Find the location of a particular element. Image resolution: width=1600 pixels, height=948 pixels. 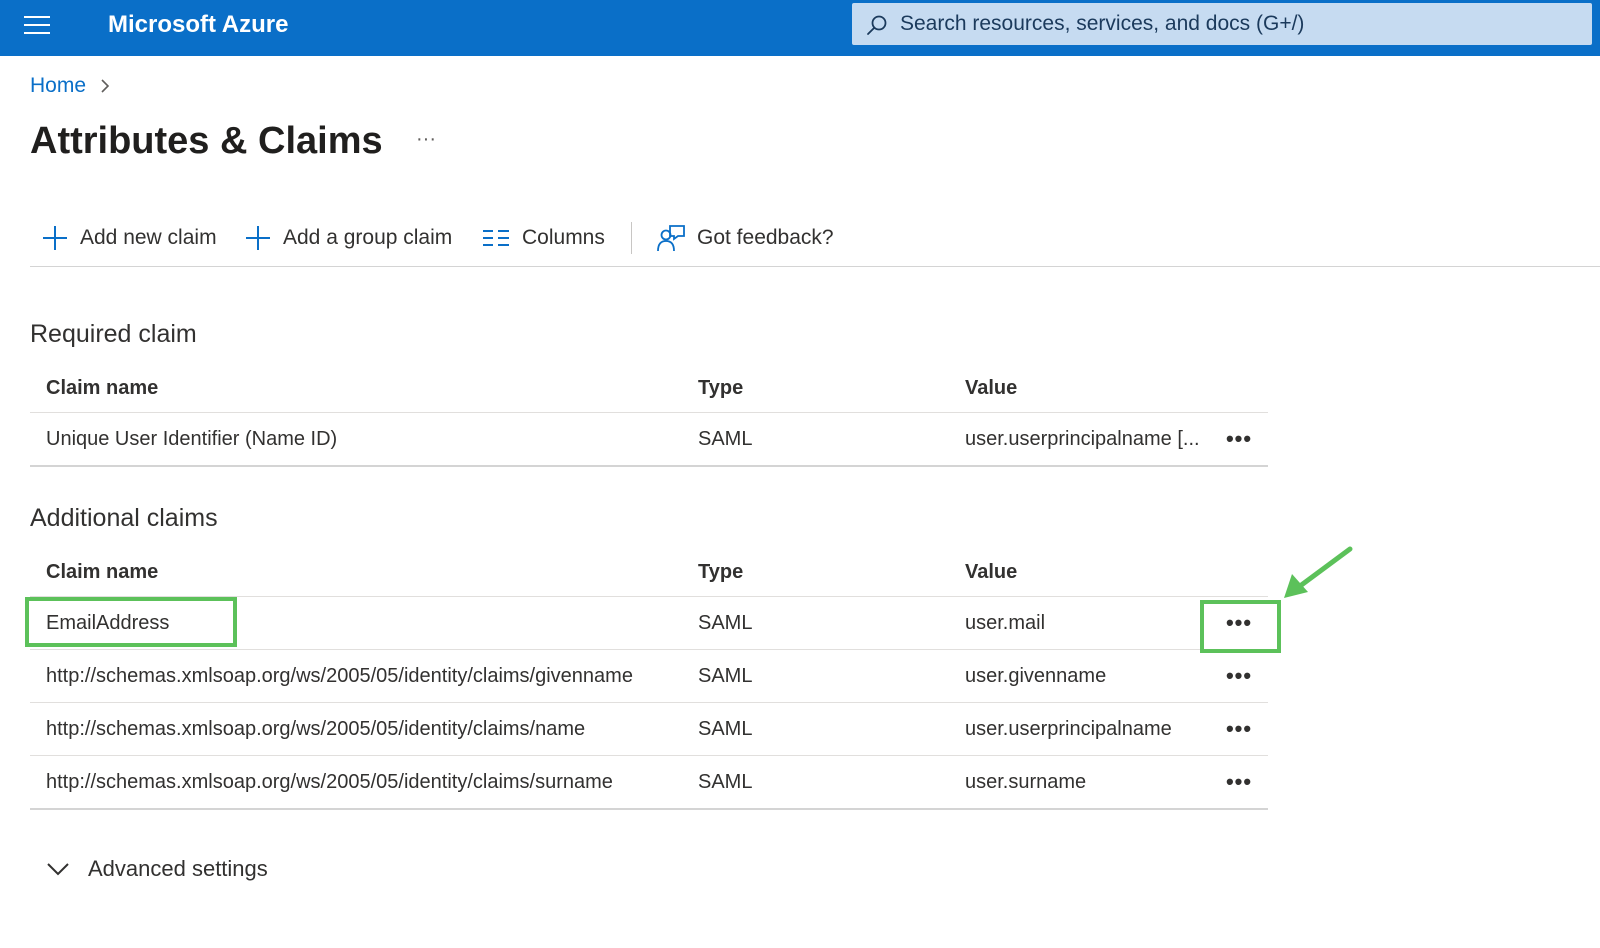

claim-value: user.surname is located at coordinates (1026, 781).